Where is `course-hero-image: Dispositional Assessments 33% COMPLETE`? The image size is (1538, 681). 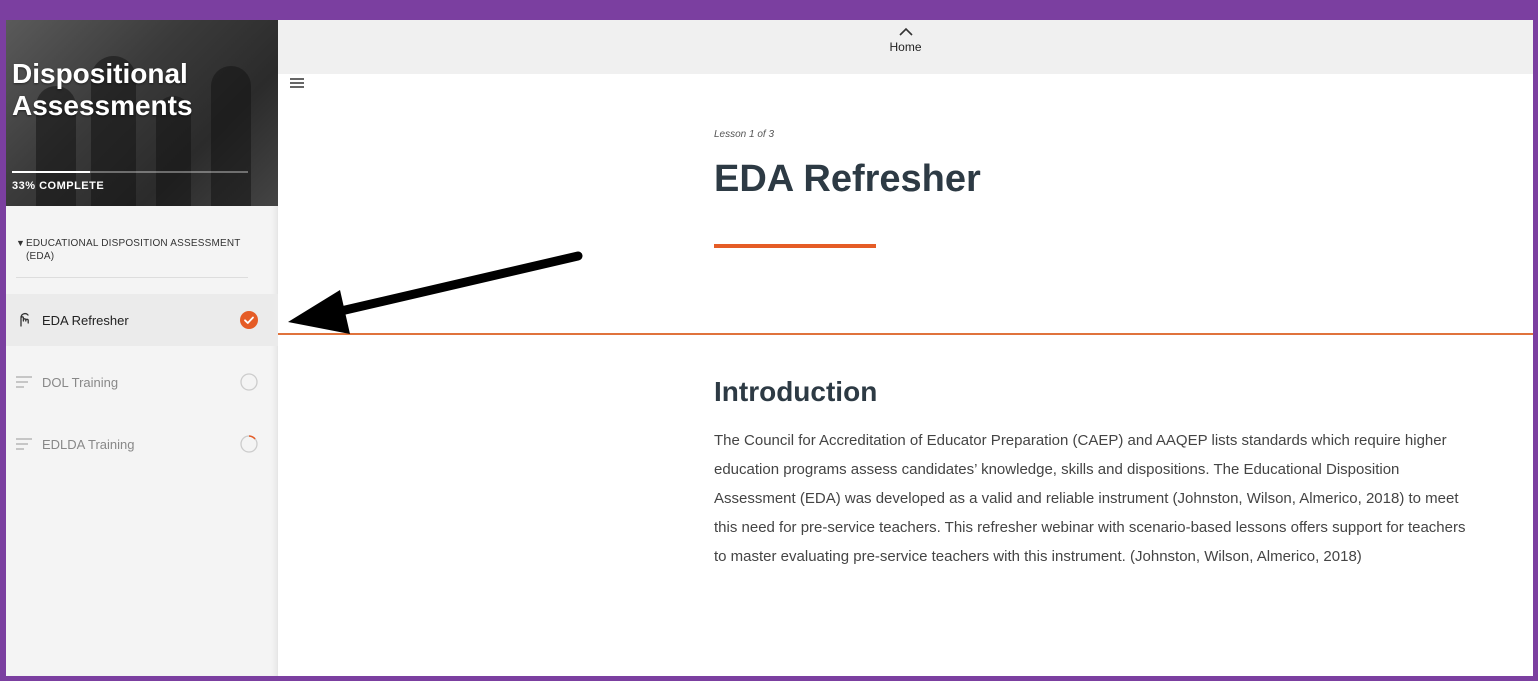 course-hero-image: Dispositional Assessments 33% COMPLETE is located at coordinates (142, 113).